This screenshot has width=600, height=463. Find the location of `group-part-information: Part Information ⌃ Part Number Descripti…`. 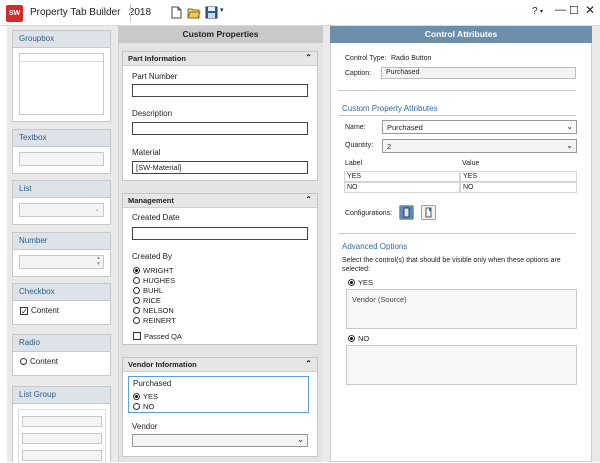

group-part-information: Part Information ⌃ Part Number Descripti… is located at coordinates (220, 116).